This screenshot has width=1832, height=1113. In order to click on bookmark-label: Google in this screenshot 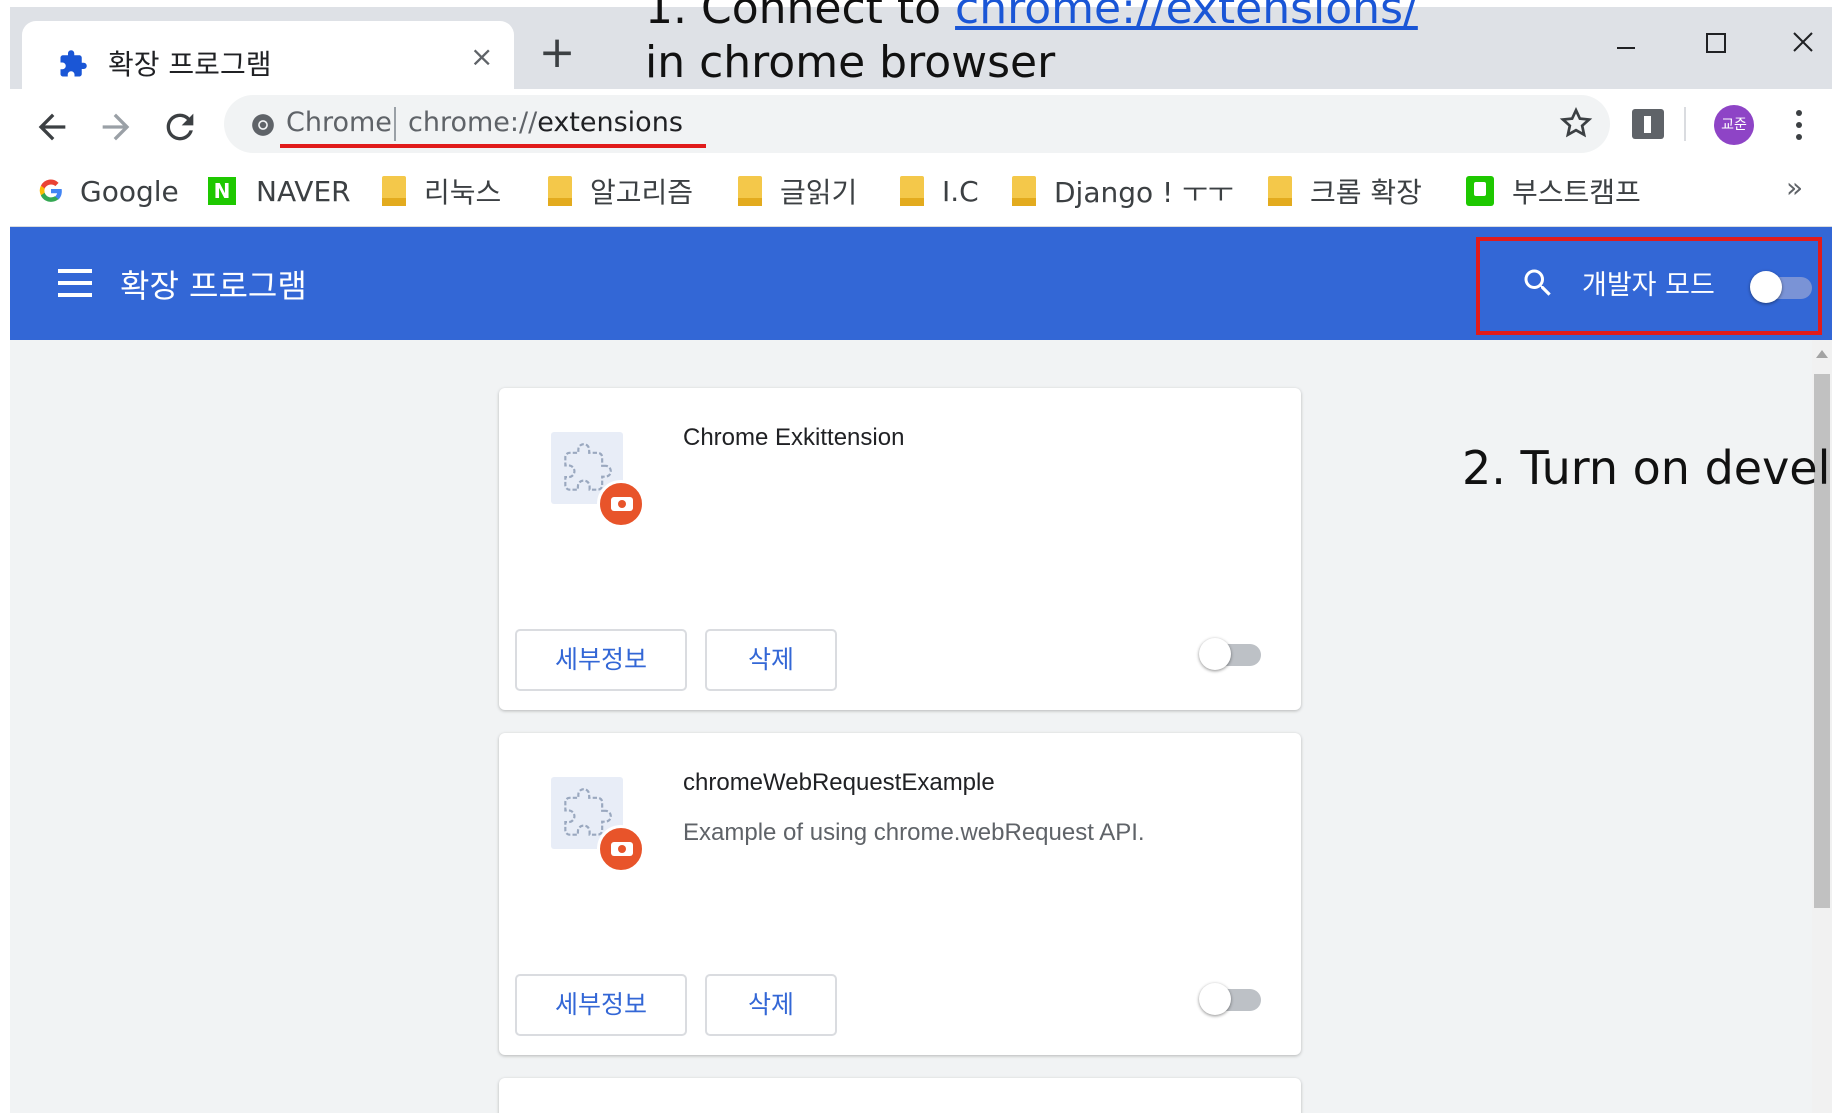, I will do `click(129, 191)`.